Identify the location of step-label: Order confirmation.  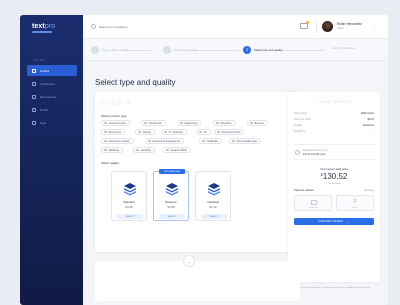
(344, 48).